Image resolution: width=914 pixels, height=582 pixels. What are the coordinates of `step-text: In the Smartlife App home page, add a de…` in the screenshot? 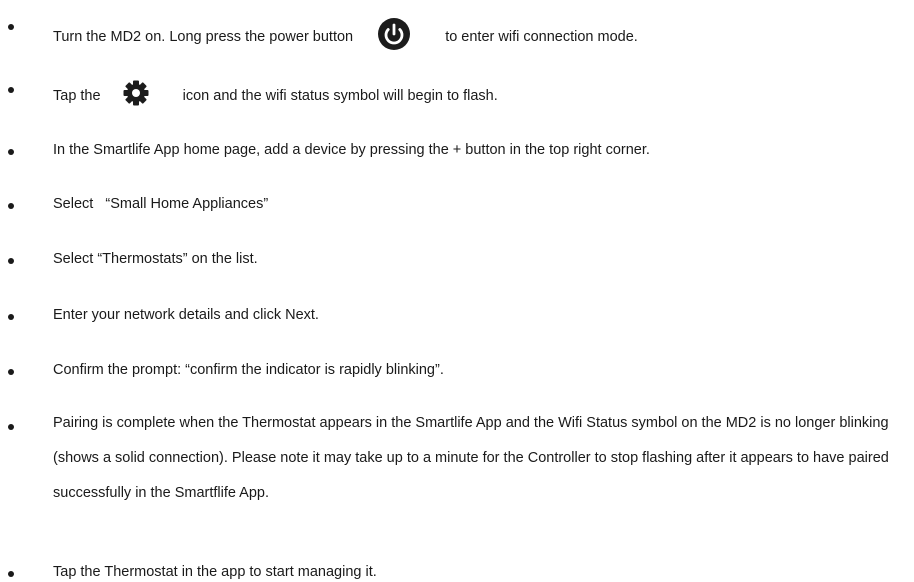 It's located at (351, 150).